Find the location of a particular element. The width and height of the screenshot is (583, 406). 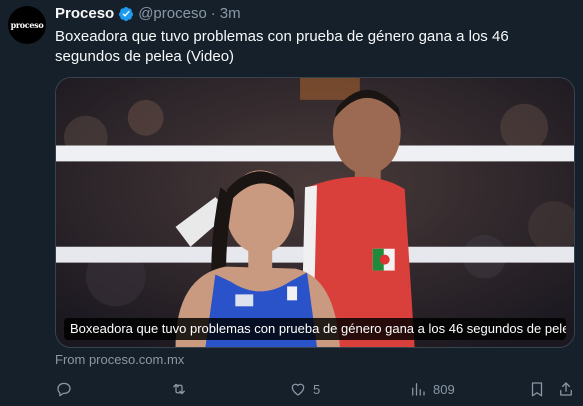

share-icon is located at coordinates (566, 389).